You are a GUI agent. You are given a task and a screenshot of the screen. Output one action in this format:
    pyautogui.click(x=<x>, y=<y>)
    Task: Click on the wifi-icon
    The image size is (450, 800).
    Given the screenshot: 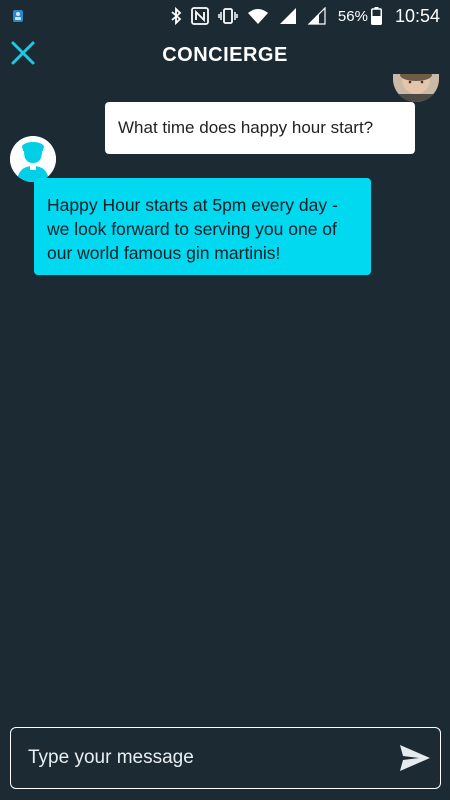 What is the action you would take?
    pyautogui.click(x=258, y=16)
    